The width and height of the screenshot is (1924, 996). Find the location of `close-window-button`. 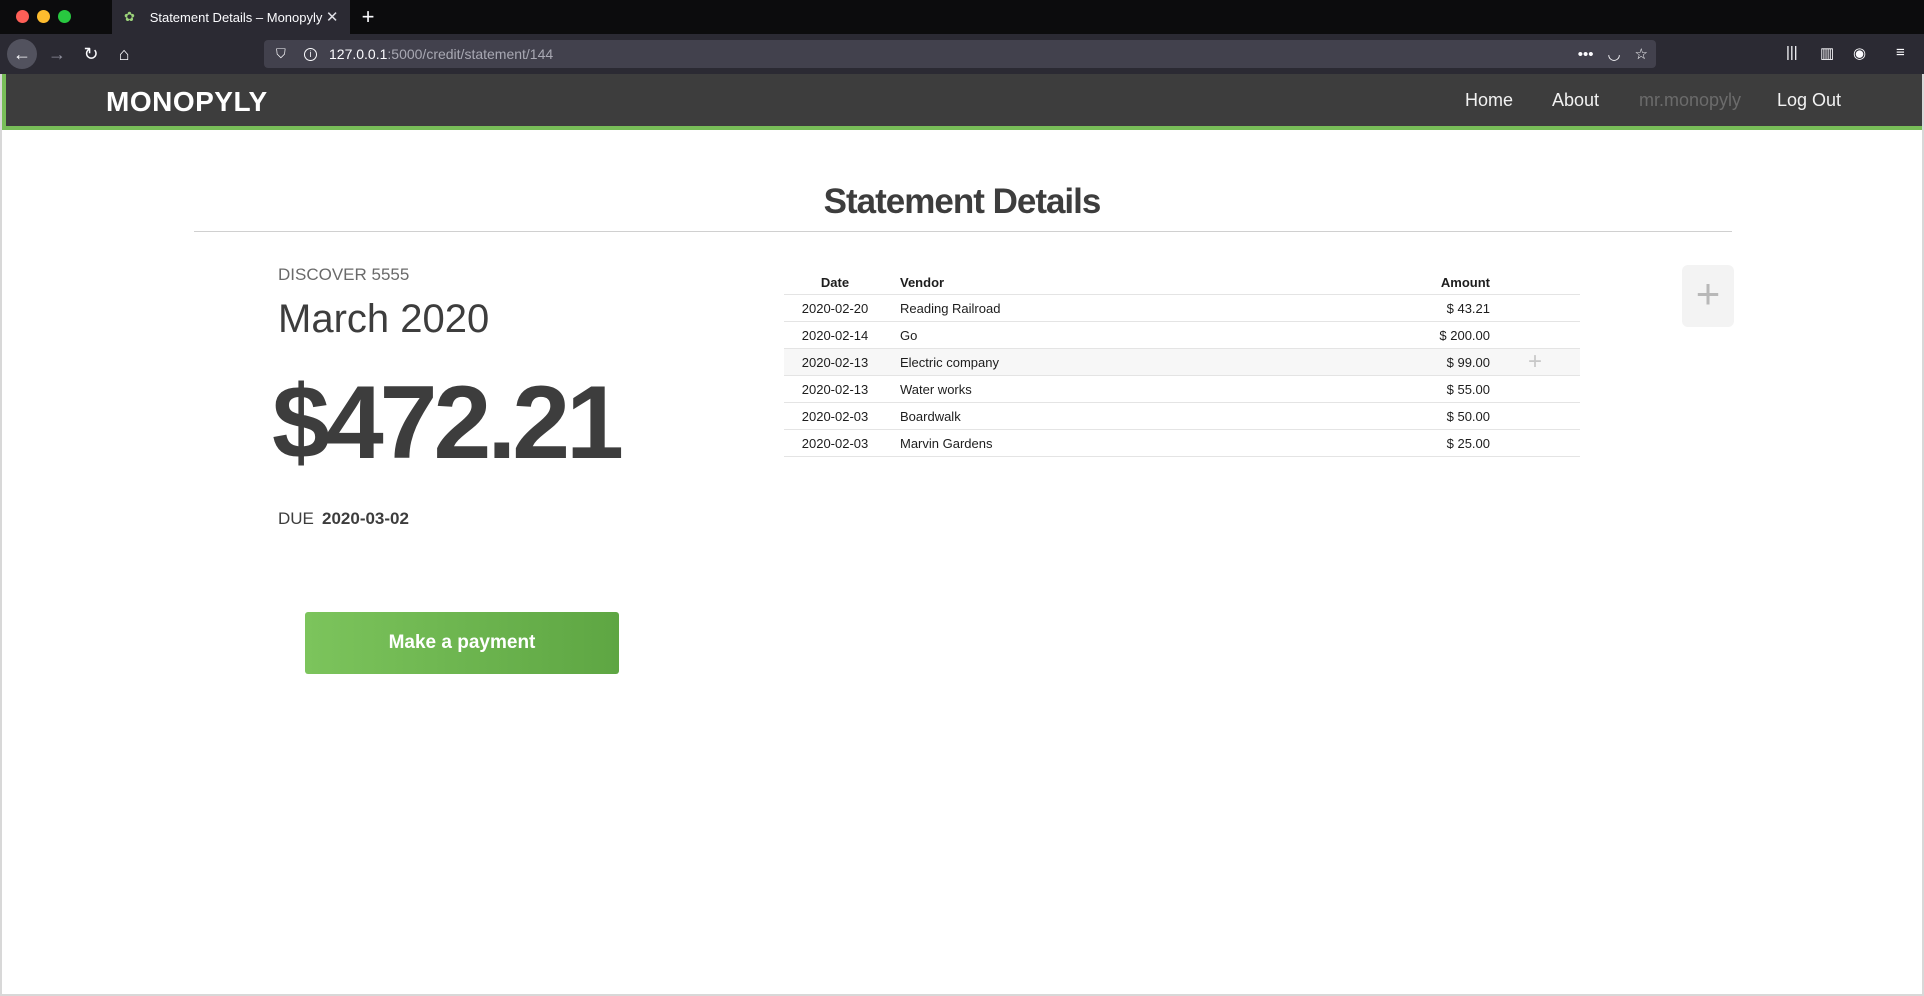

close-window-button is located at coordinates (22, 16).